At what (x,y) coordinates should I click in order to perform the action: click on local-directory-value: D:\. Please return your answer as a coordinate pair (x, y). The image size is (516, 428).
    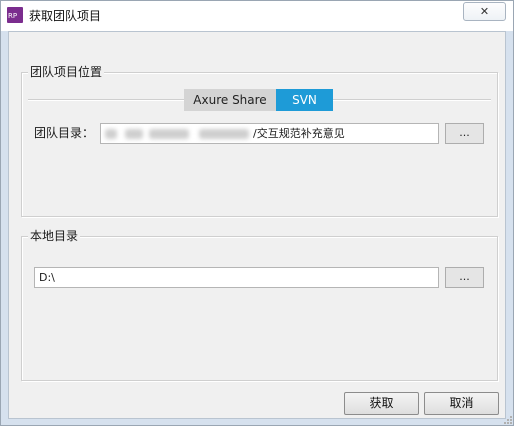
    Looking at the image, I should click on (47, 277).